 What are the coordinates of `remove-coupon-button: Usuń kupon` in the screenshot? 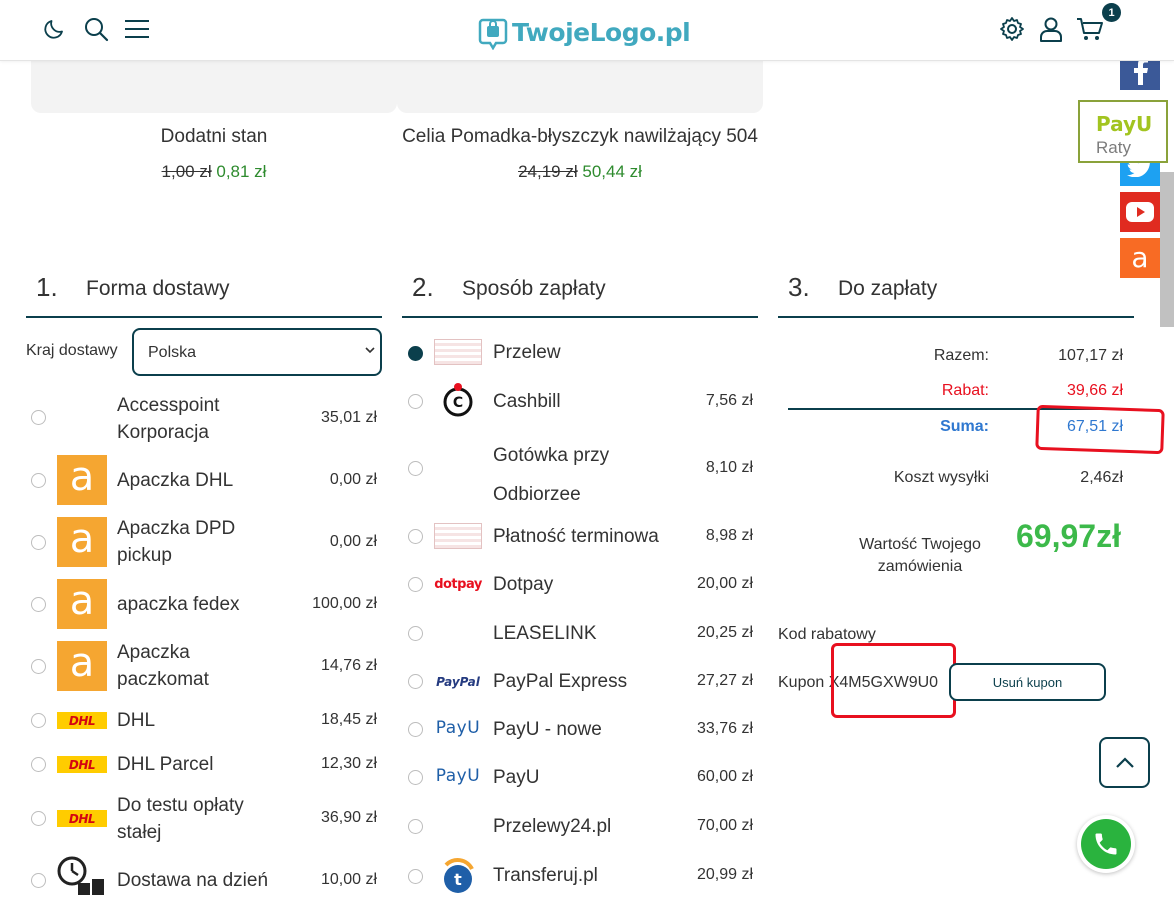 It's located at (1027, 682).